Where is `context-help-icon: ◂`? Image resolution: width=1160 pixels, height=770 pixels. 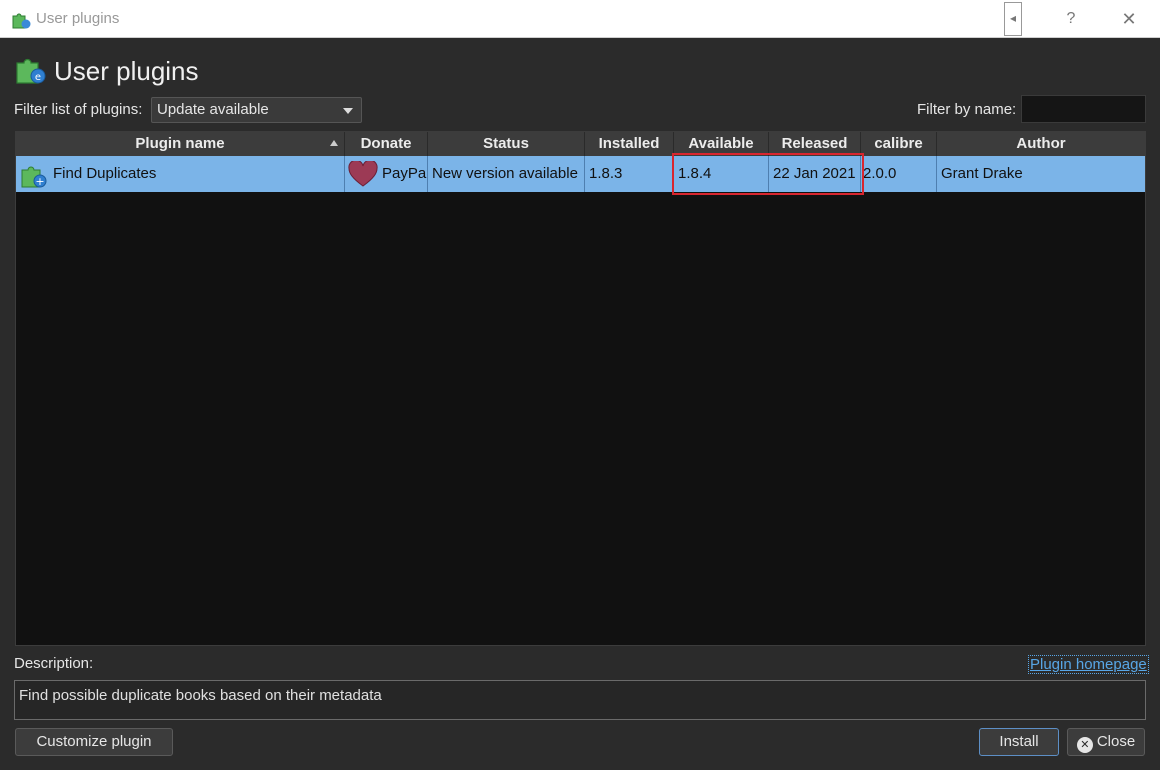 context-help-icon: ◂ is located at coordinates (1013, 19).